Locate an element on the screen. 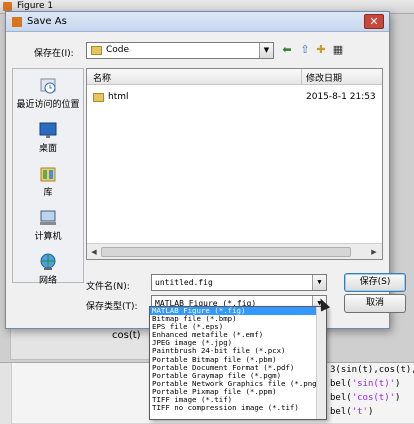  place-label: 桌面 is located at coordinates (47, 149).